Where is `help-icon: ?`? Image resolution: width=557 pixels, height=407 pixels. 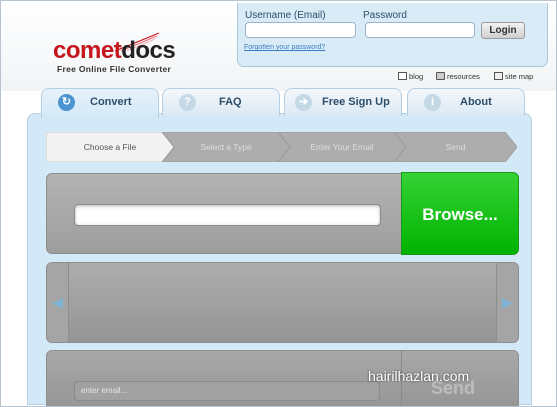
help-icon: ? is located at coordinates (187, 102).